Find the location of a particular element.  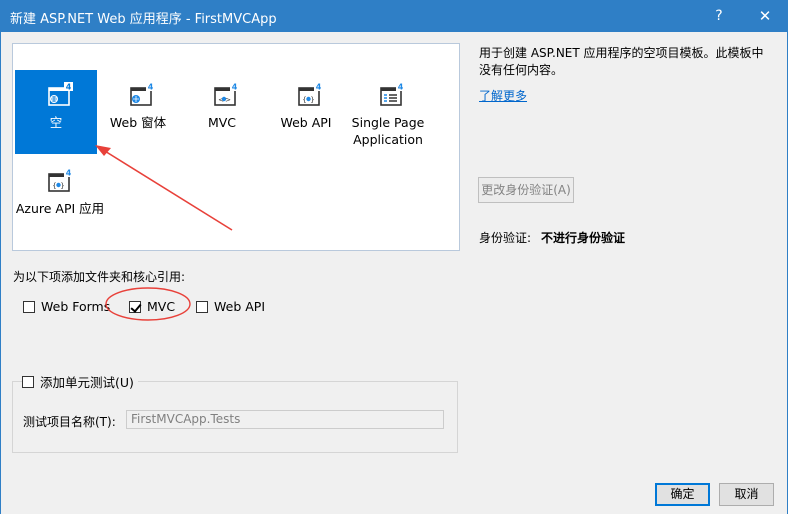

template-label: MVC is located at coordinates (222, 122).